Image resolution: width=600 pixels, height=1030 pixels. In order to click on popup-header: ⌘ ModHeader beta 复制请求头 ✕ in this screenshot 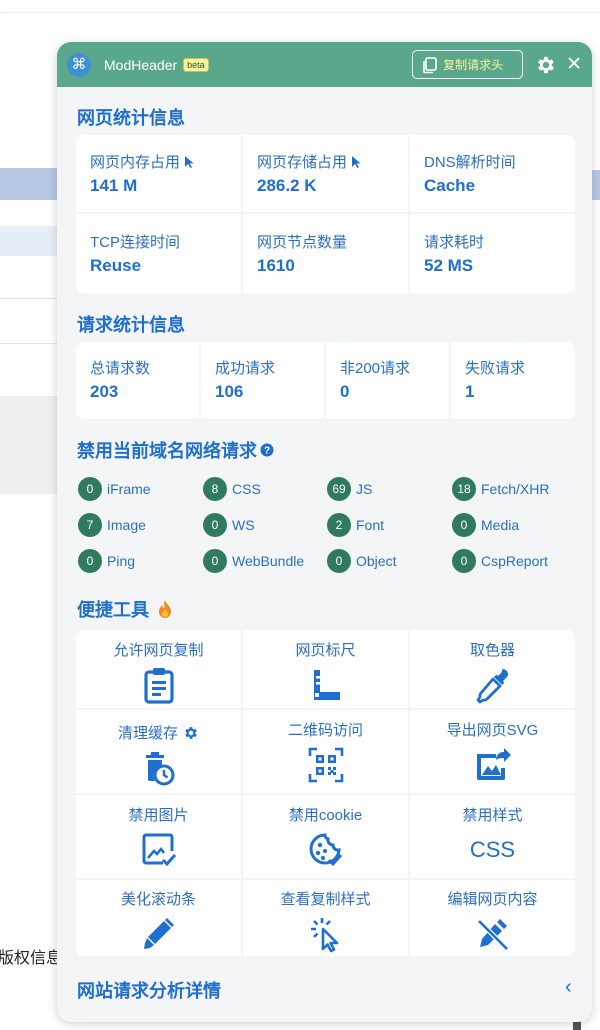, I will do `click(324, 64)`.